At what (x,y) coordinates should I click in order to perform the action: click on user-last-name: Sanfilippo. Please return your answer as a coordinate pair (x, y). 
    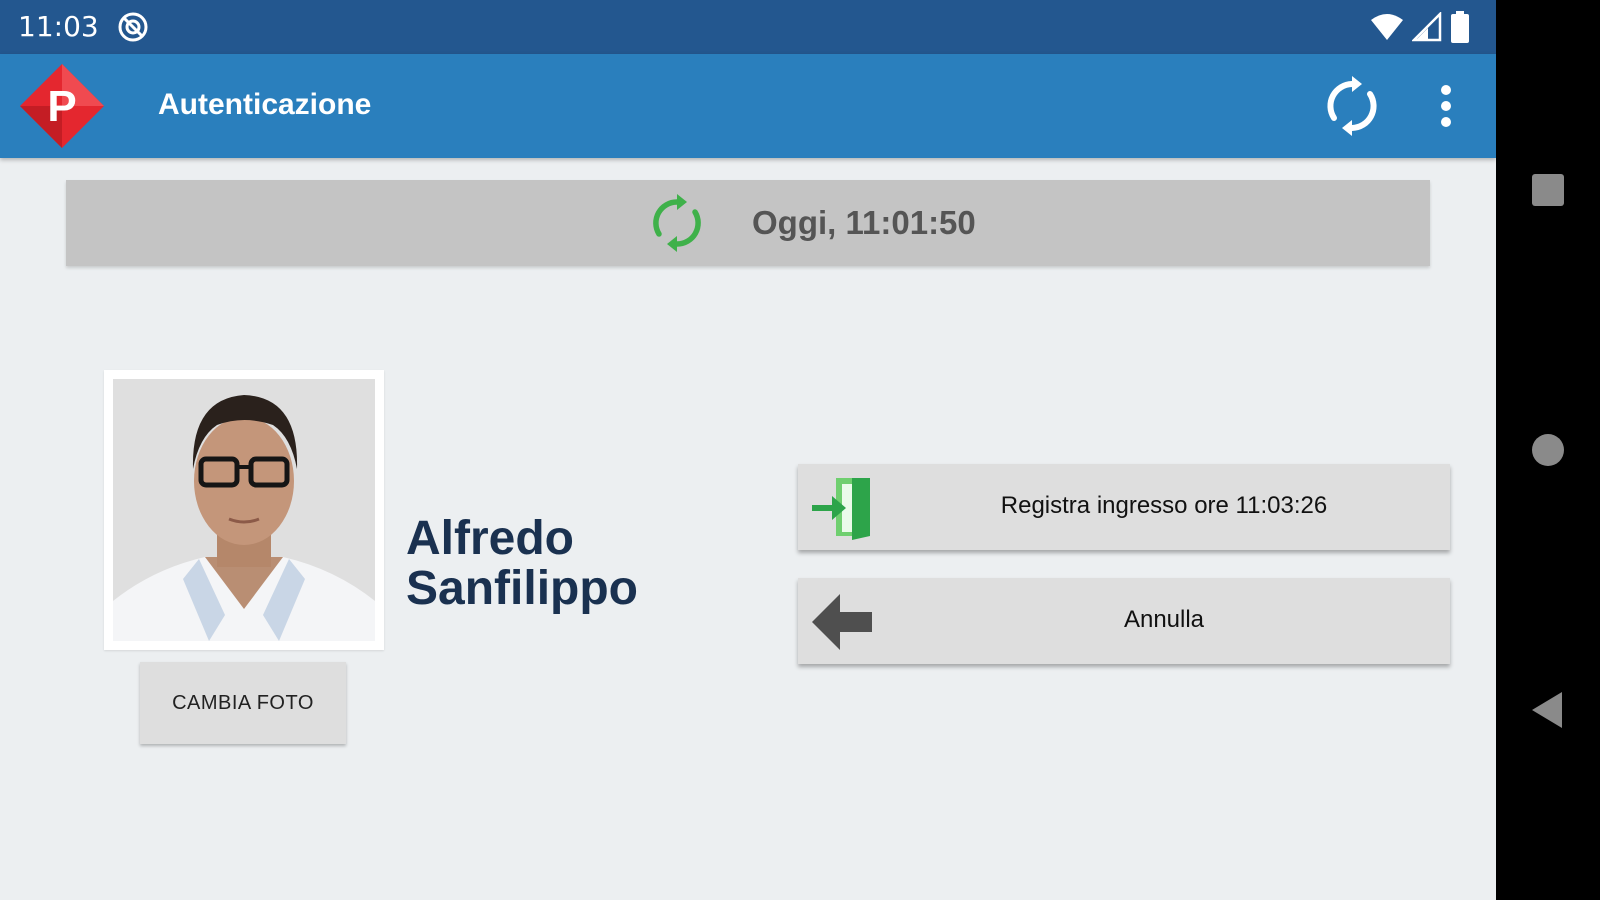
    Looking at the image, I should click on (522, 588).